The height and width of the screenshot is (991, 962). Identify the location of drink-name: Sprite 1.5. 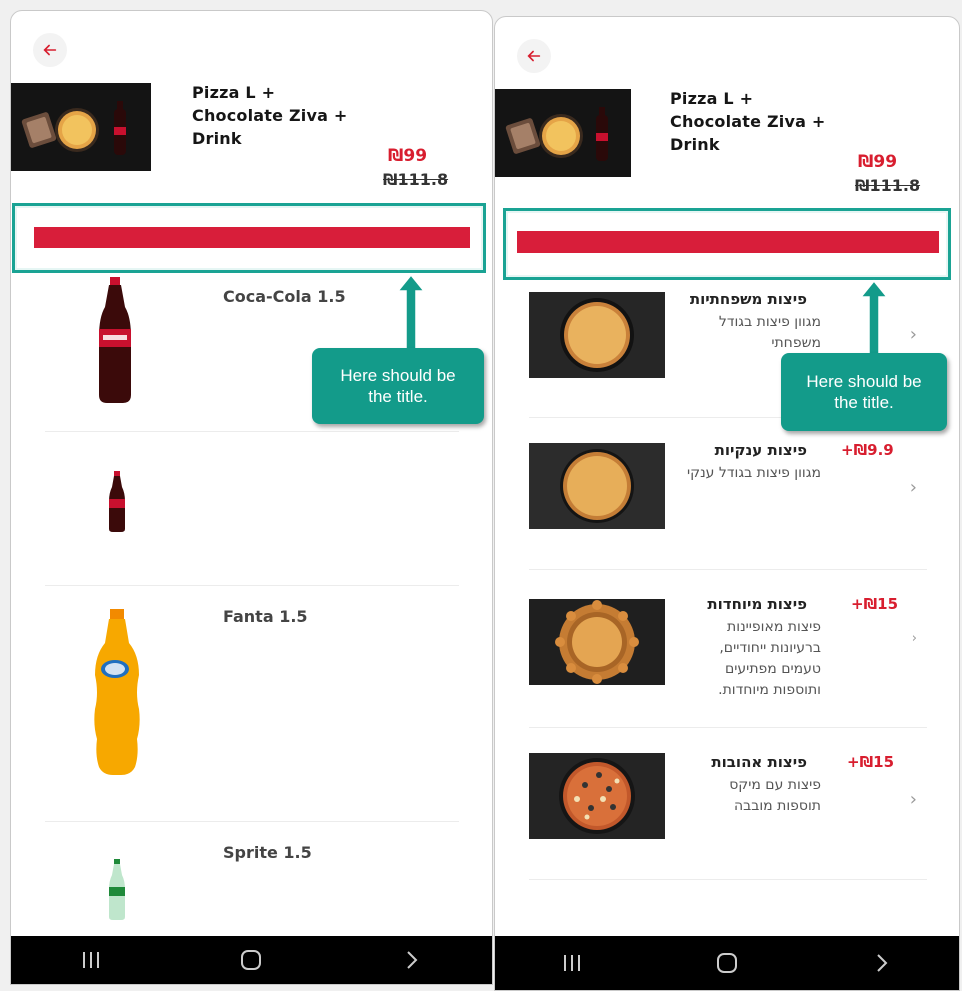
(267, 852).